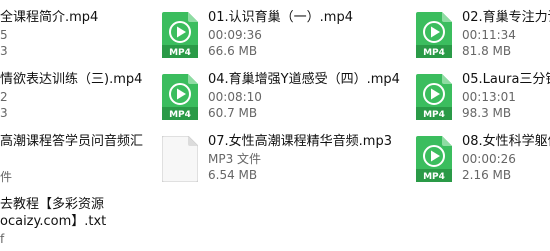 This screenshot has width=550, height=251. I want to click on file-size: 6.54 MB, so click(233, 175).